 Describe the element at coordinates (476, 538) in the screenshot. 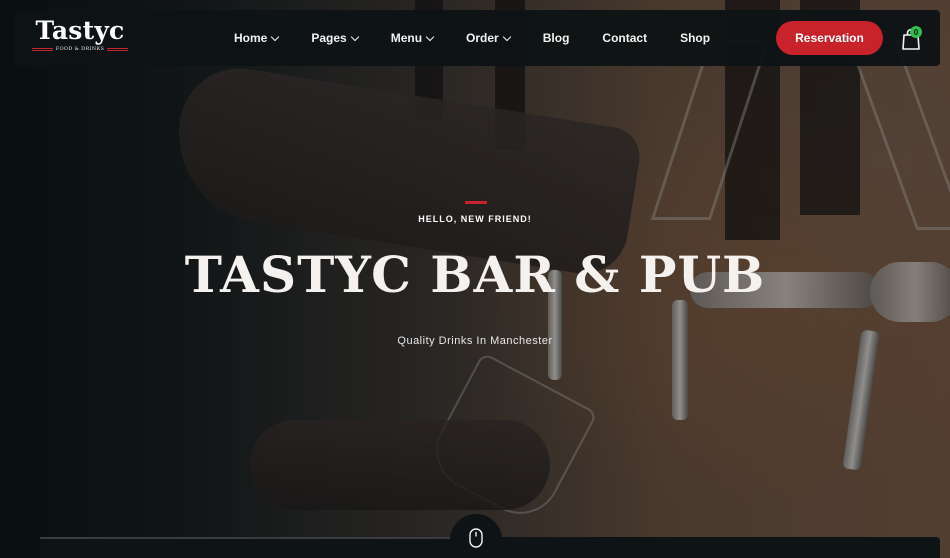

I see `mouse-scroll-icon` at that location.